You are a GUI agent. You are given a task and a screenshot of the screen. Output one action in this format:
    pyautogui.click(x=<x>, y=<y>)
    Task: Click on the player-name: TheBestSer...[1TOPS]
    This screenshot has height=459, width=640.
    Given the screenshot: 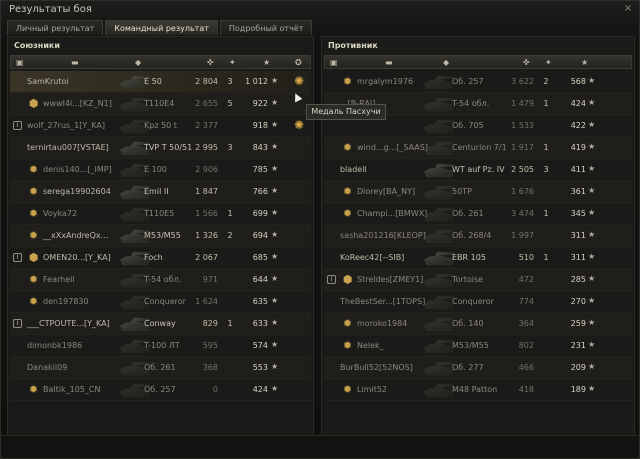 What is the action you would take?
    pyautogui.click(x=383, y=301)
    